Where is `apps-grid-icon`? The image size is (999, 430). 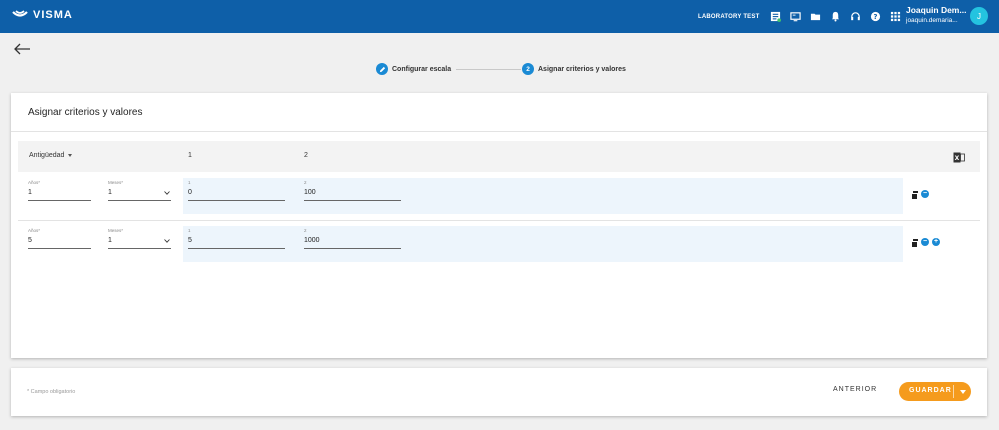
apps-grid-icon is located at coordinates (895, 17).